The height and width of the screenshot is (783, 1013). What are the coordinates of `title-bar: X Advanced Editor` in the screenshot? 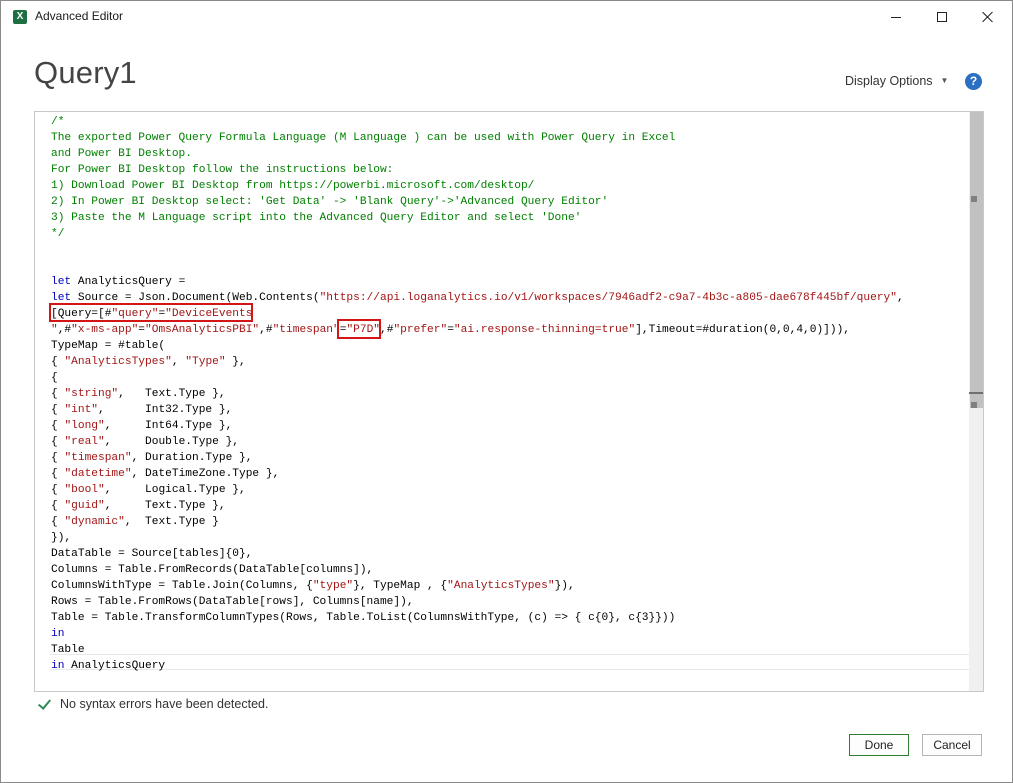 It's located at (506, 17).